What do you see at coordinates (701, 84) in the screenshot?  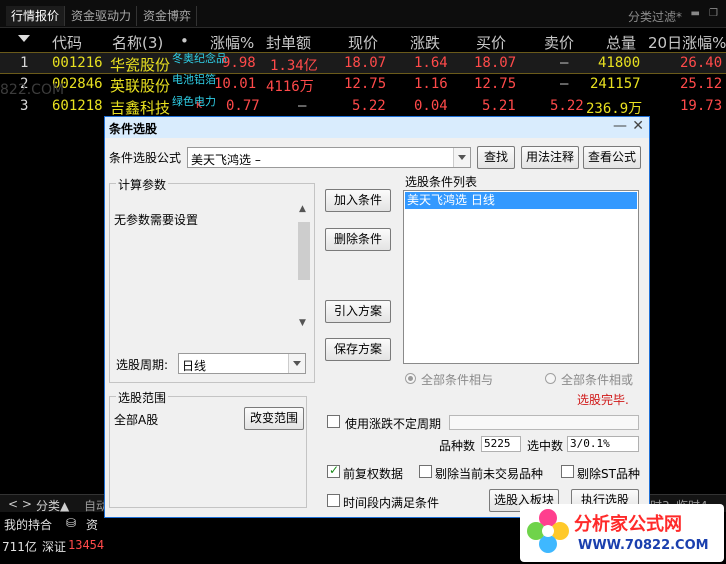 I see `pct-20d: 25.12` at bounding box center [701, 84].